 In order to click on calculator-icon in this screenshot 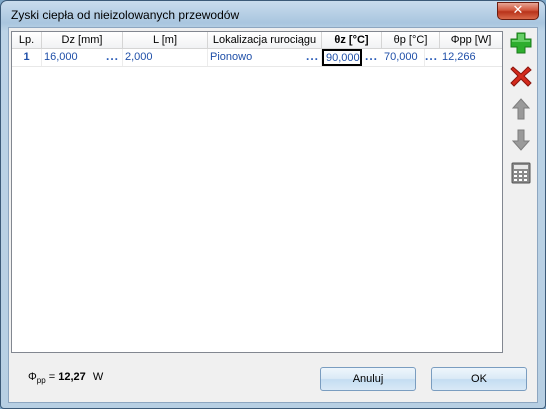, I will do `click(521, 173)`.